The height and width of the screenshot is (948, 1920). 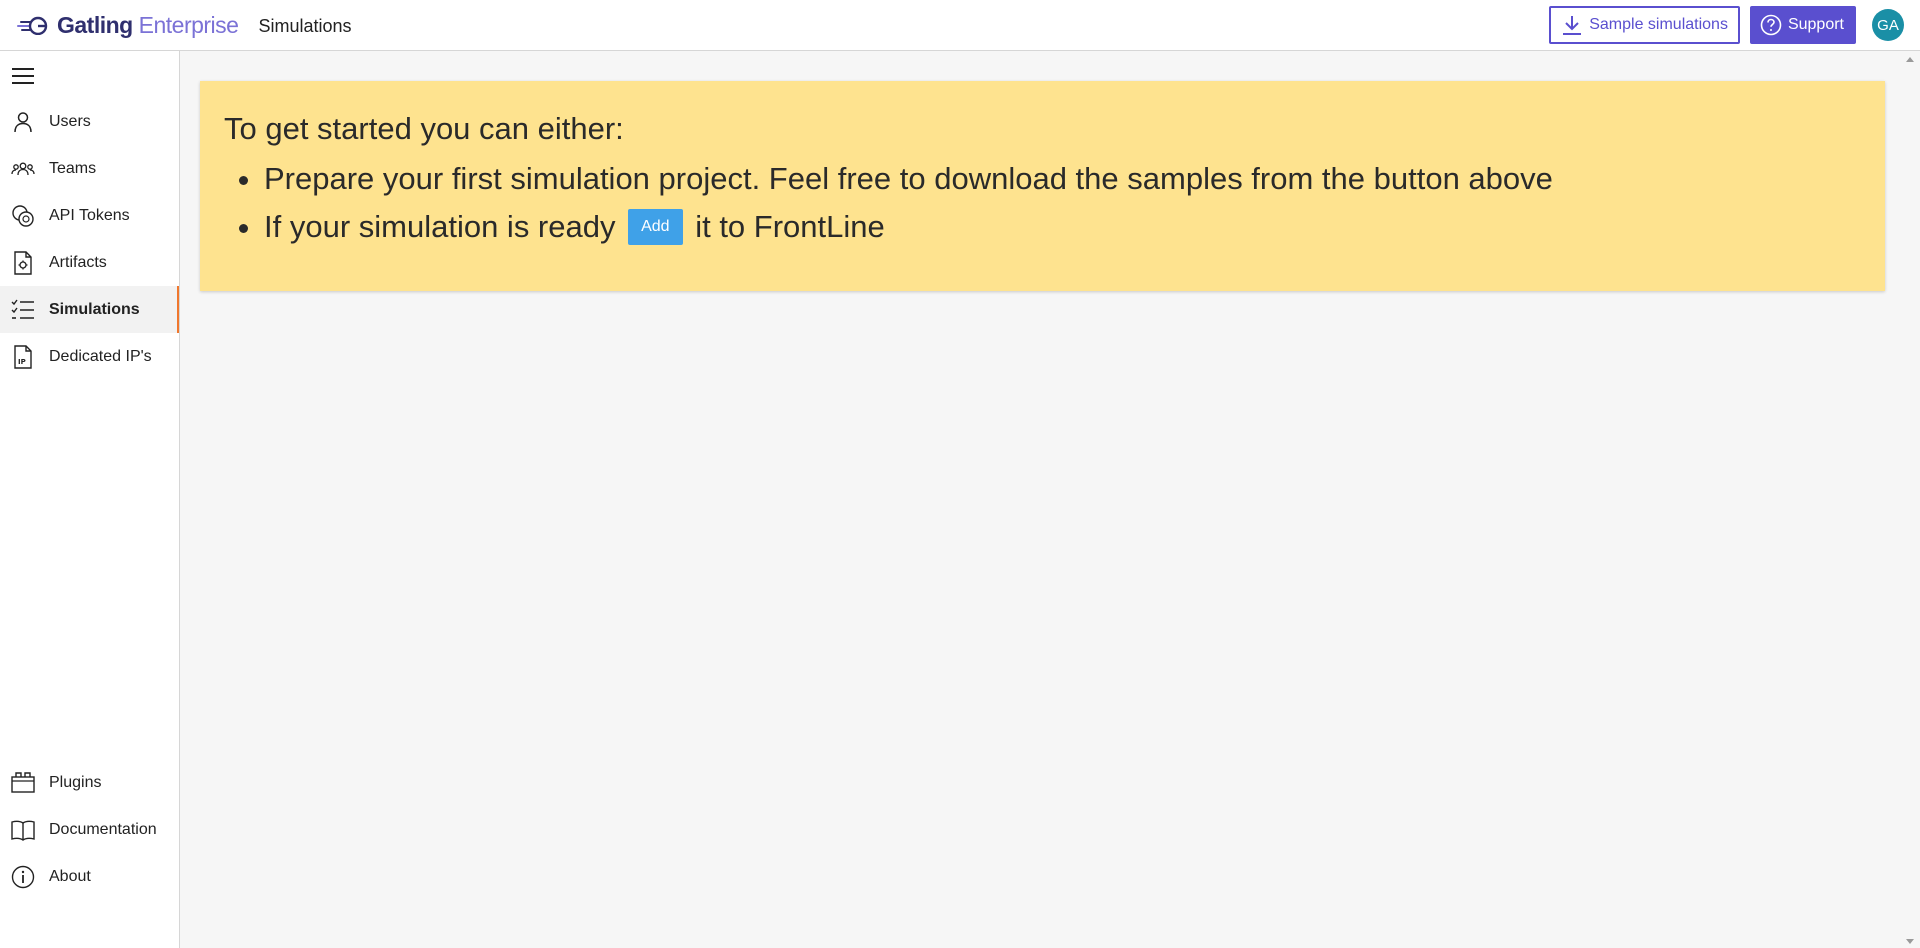 I want to click on sidebar-item-users: Users, so click(x=89, y=121).